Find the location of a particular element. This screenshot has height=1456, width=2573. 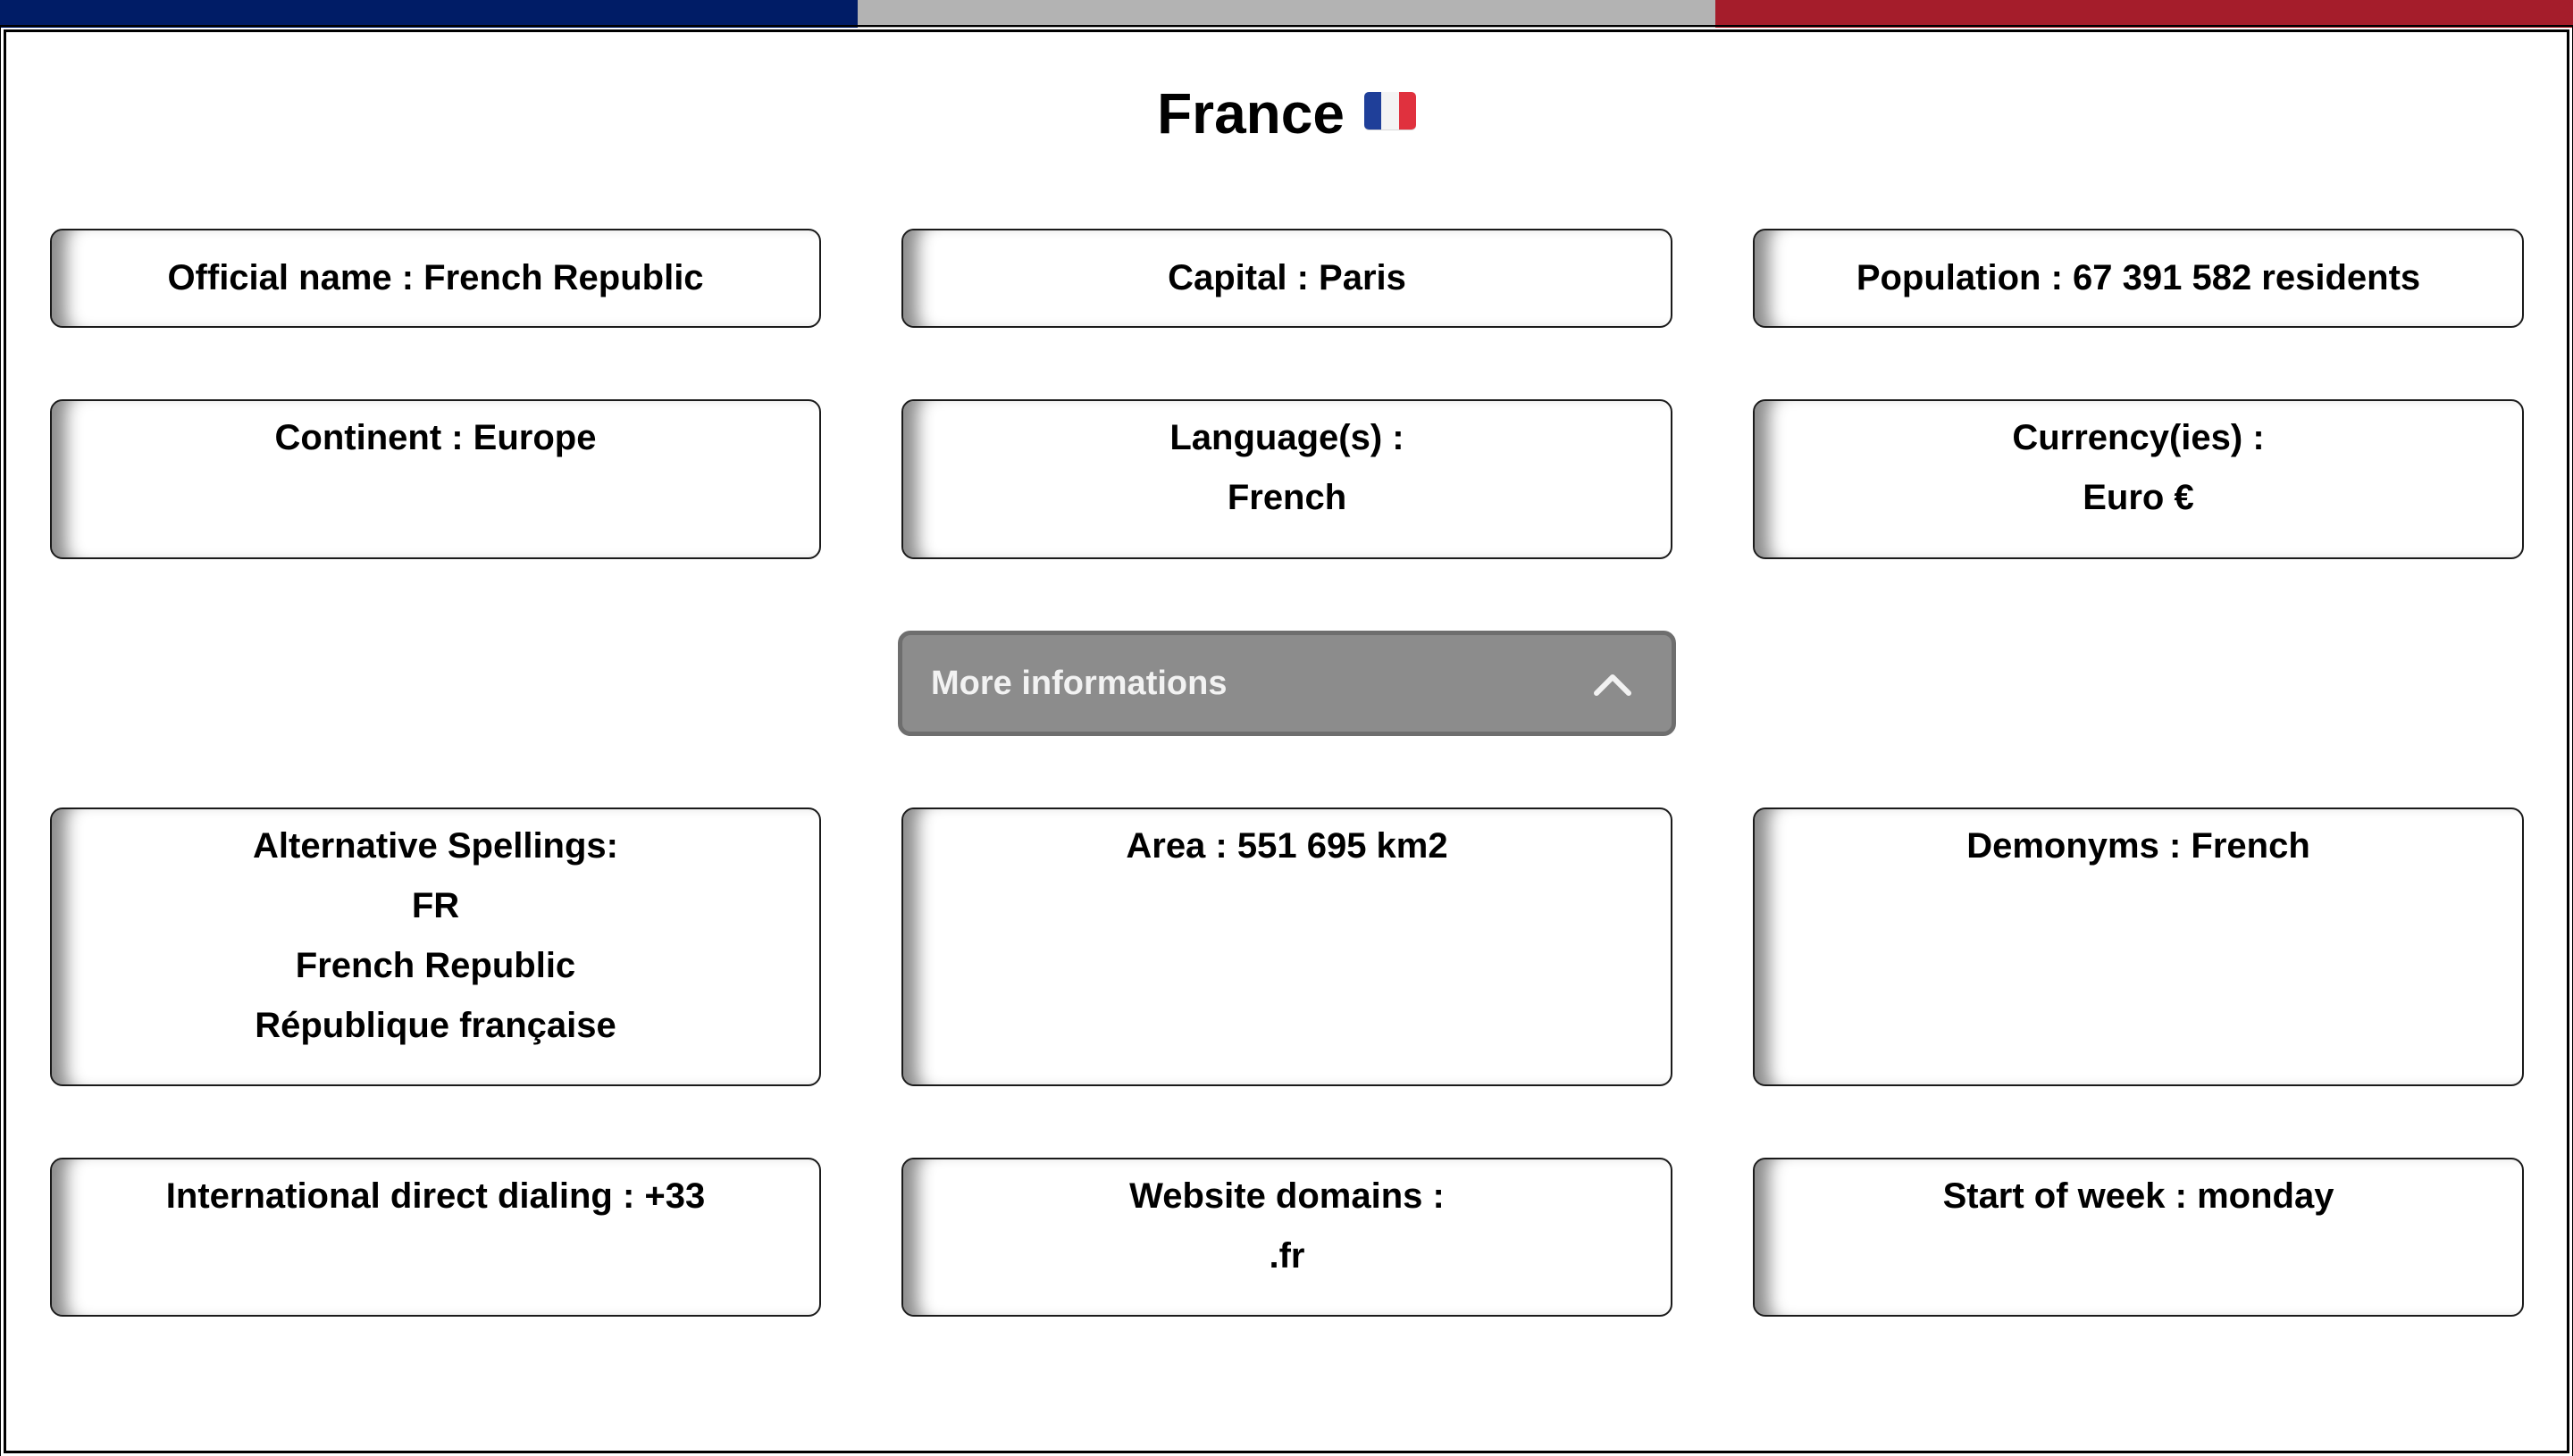

official-name-card: Official name : French Republic is located at coordinates (435, 278).